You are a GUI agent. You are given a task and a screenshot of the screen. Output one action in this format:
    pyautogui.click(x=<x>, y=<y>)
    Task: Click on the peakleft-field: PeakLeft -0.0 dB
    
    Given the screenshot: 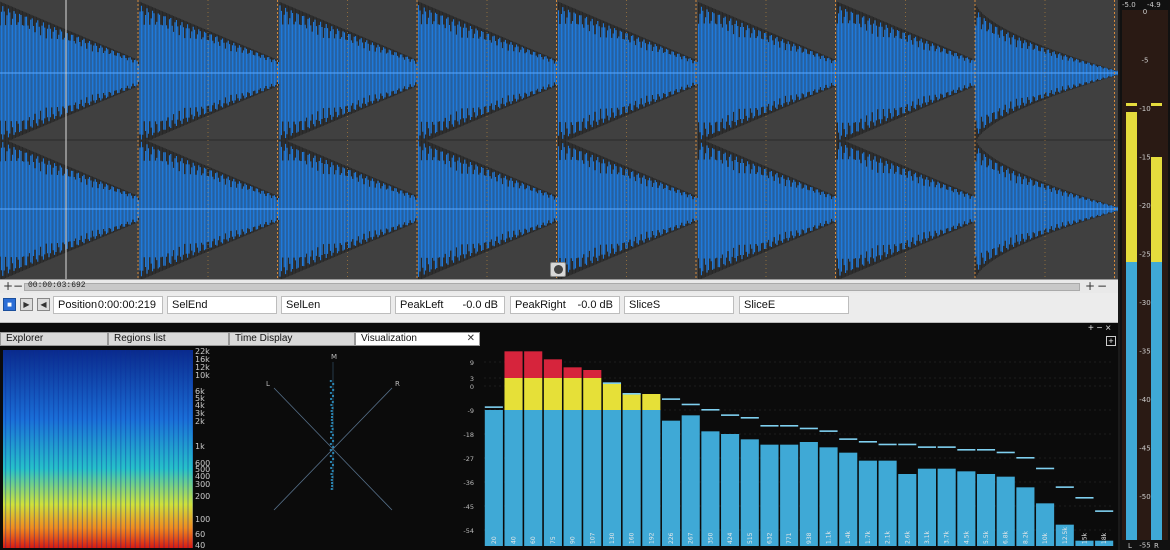 What is the action you would take?
    pyautogui.click(x=450, y=305)
    